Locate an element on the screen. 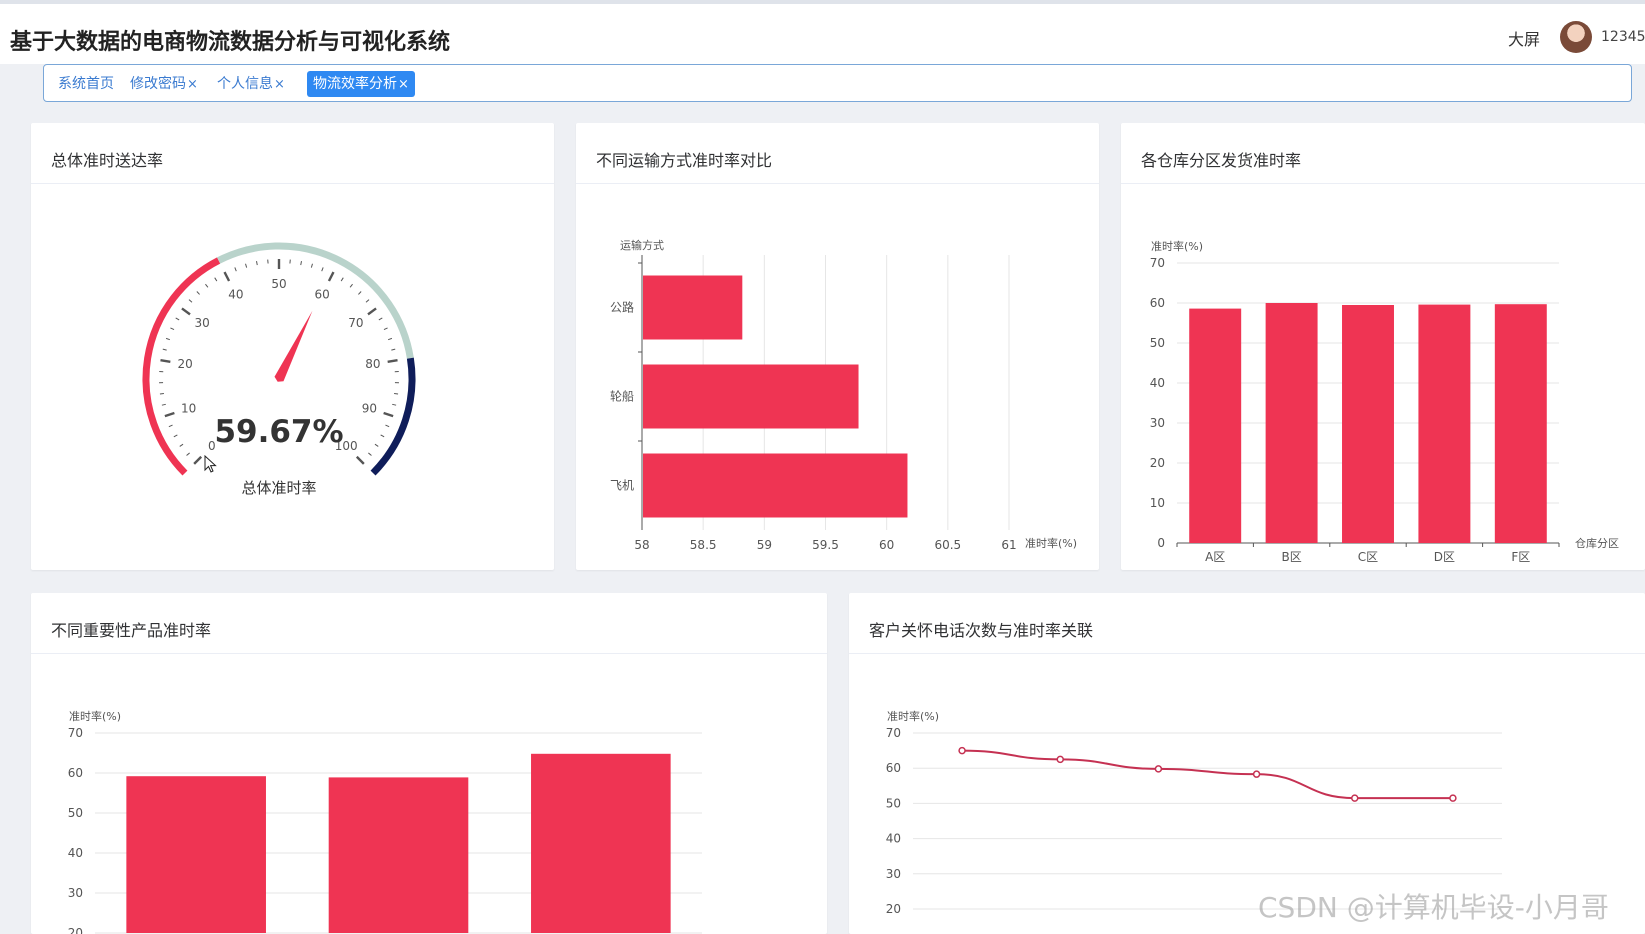 This screenshot has width=1645, height=934. y-tick-label: 70 is located at coordinates (75, 733).